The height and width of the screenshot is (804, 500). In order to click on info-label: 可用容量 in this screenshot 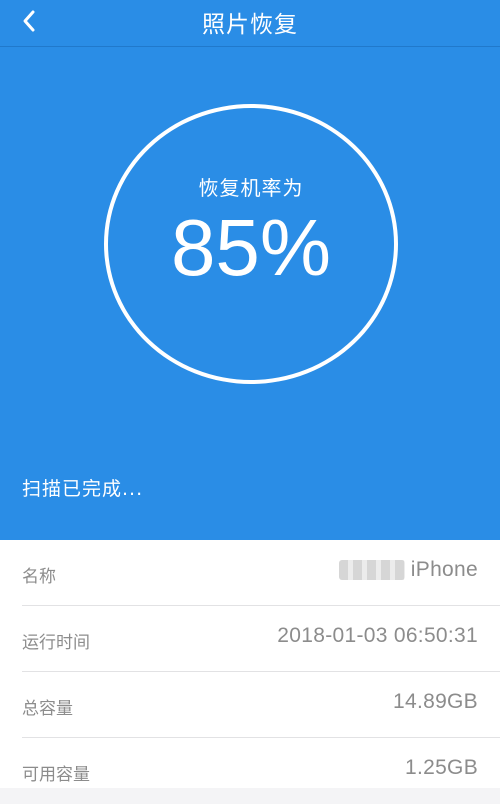, I will do `click(56, 775)`.